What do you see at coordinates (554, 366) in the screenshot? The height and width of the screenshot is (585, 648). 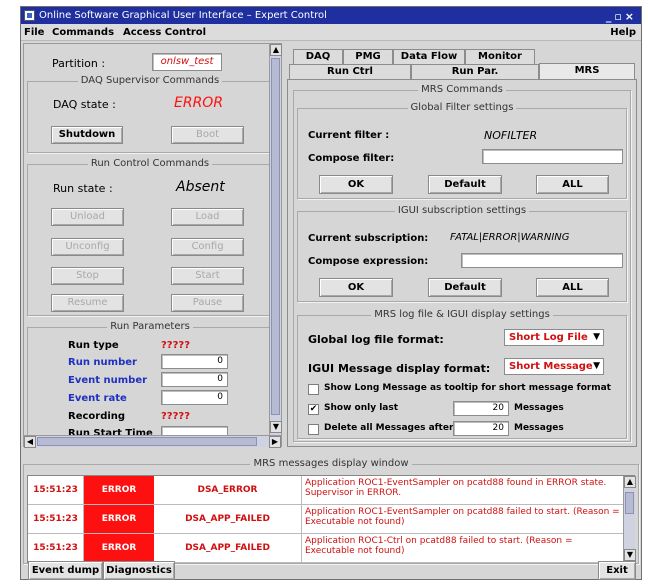 I see `igui-message-format-select: Short Message ▼` at bounding box center [554, 366].